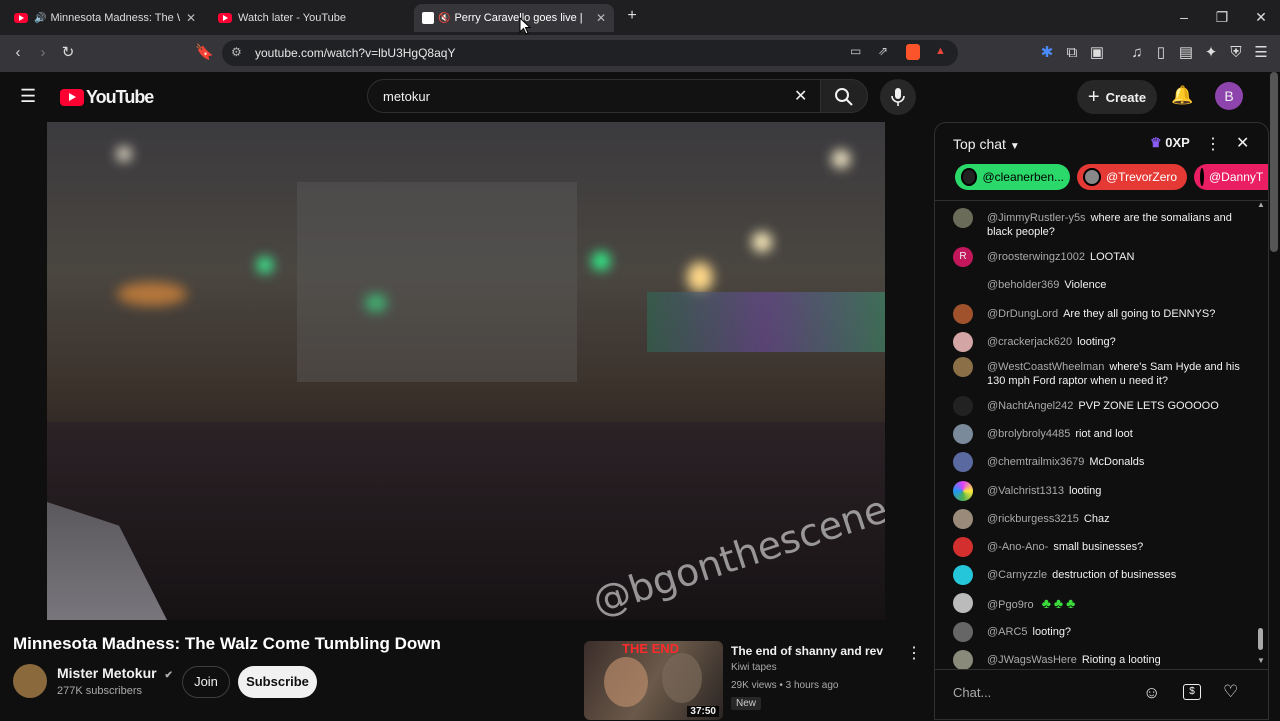 This screenshot has width=1280, height=721. I want to click on screenshot-icon: ▣, so click(1097, 53).